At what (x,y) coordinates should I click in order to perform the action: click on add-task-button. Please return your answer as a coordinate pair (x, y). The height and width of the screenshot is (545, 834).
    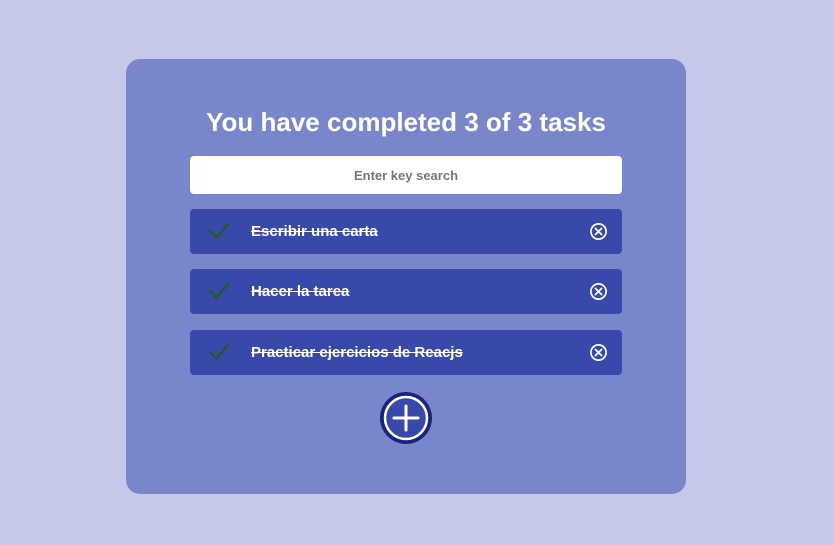
    Looking at the image, I should click on (406, 418).